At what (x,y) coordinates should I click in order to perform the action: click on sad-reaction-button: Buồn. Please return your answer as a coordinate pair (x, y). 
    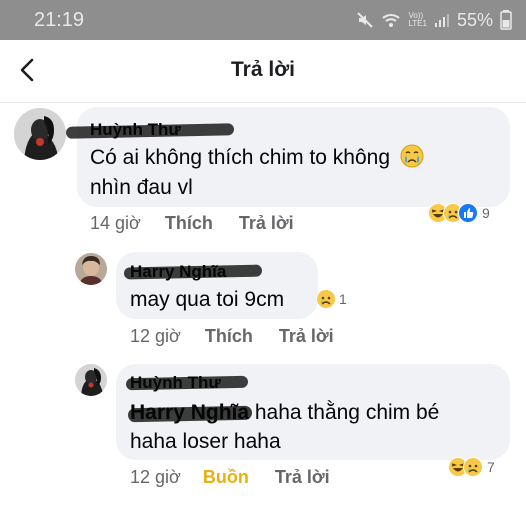
    Looking at the image, I should click on (226, 477).